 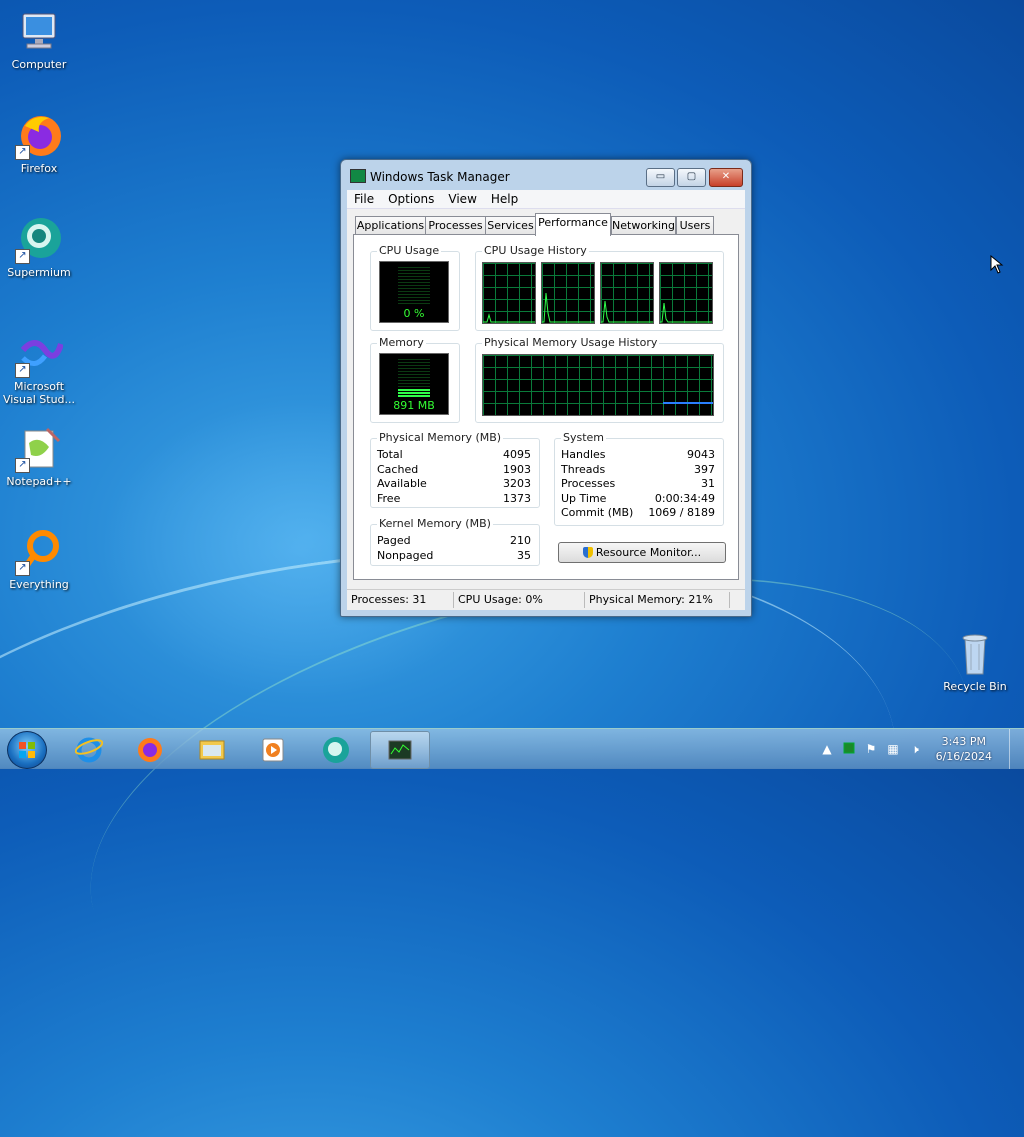 I want to click on taskbar-firefox, so click(x=150, y=749).